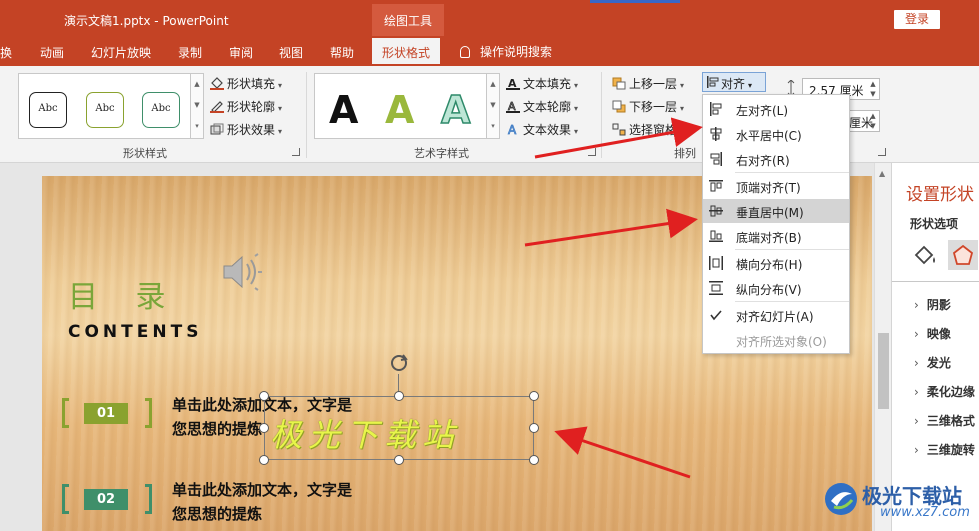 The height and width of the screenshot is (531, 979). I want to click on lightbulb-icon, so click(465, 52).